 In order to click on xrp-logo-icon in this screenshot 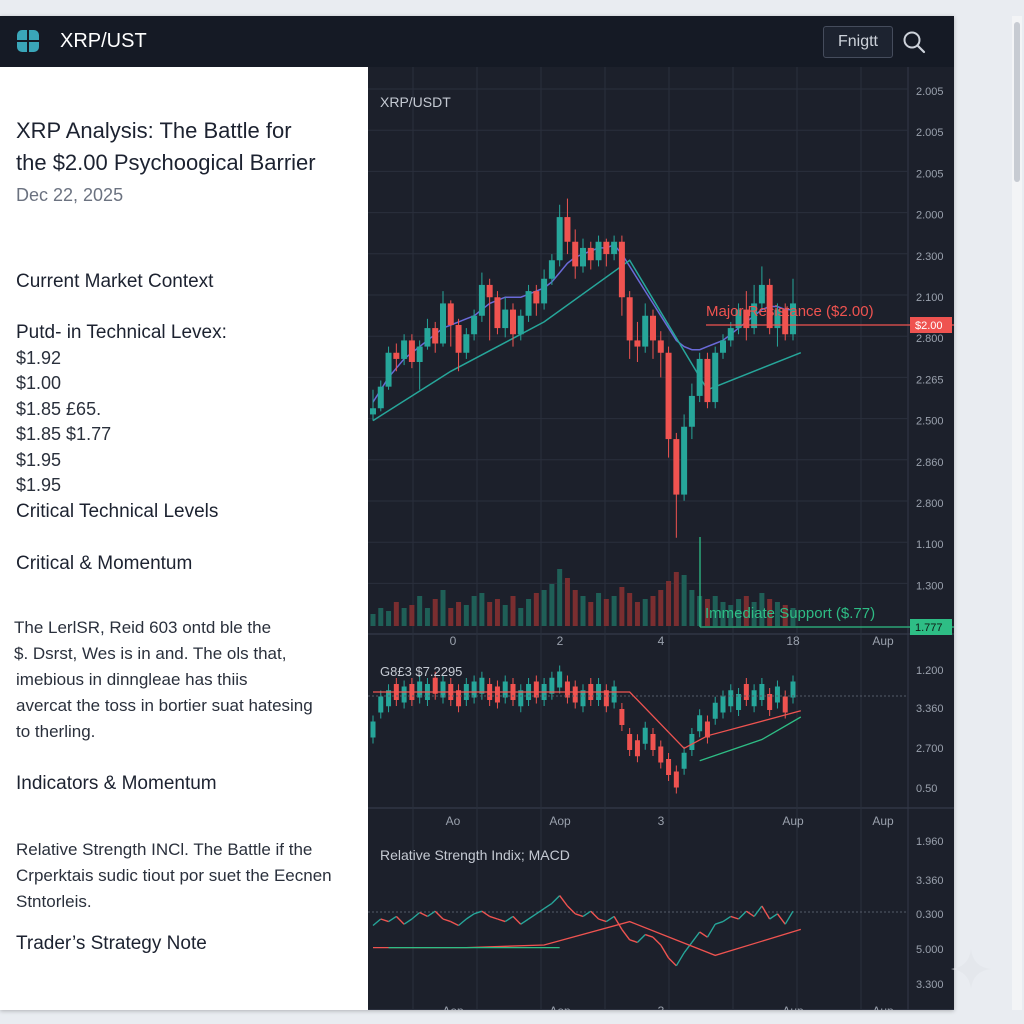, I will do `click(28, 41)`.